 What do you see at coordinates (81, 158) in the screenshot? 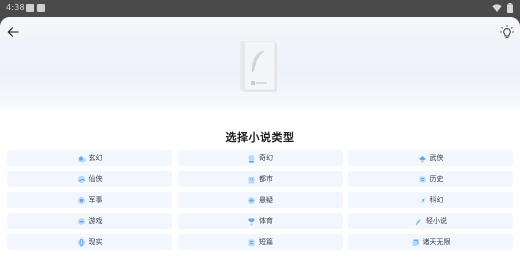
I see `cloud-icon` at bounding box center [81, 158].